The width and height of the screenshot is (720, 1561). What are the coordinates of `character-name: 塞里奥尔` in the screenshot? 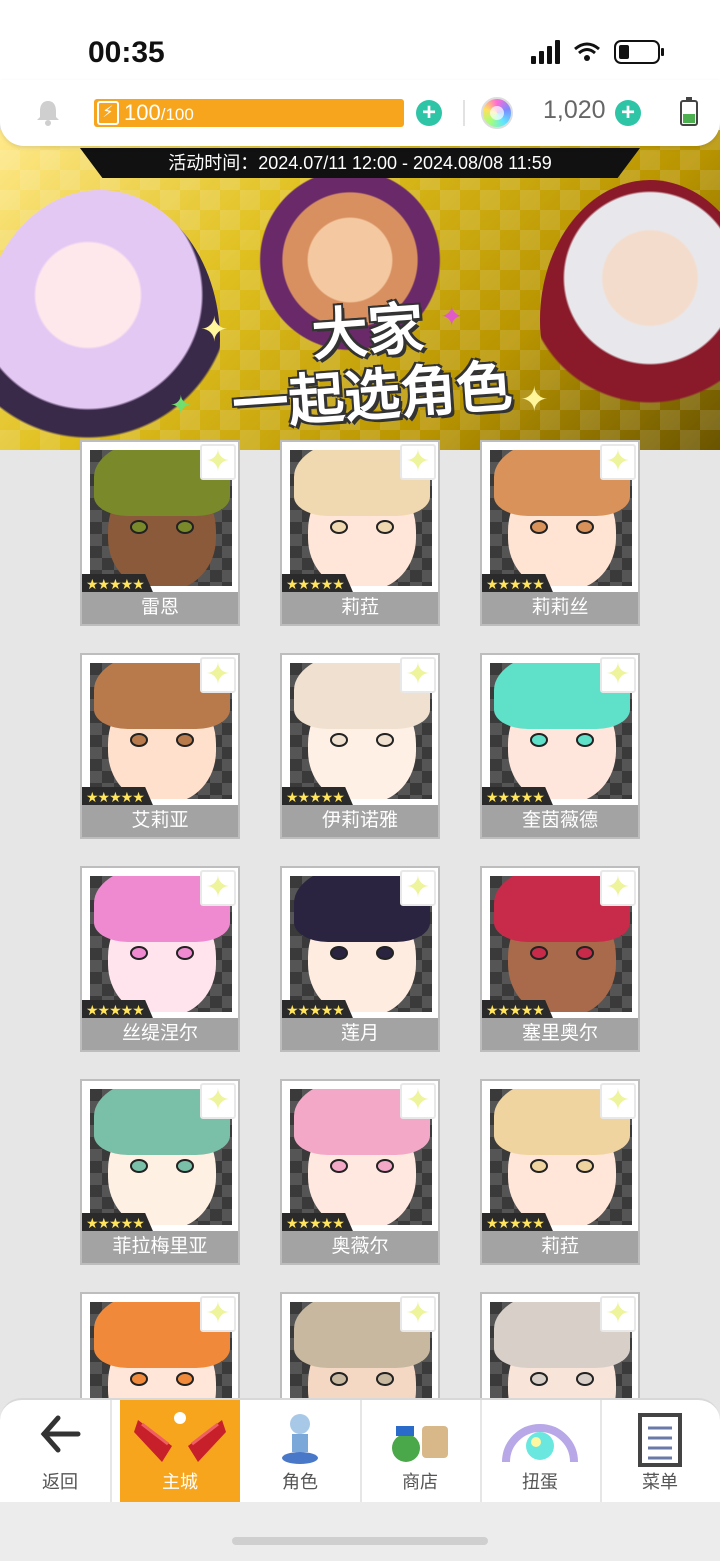 It's located at (560, 1034).